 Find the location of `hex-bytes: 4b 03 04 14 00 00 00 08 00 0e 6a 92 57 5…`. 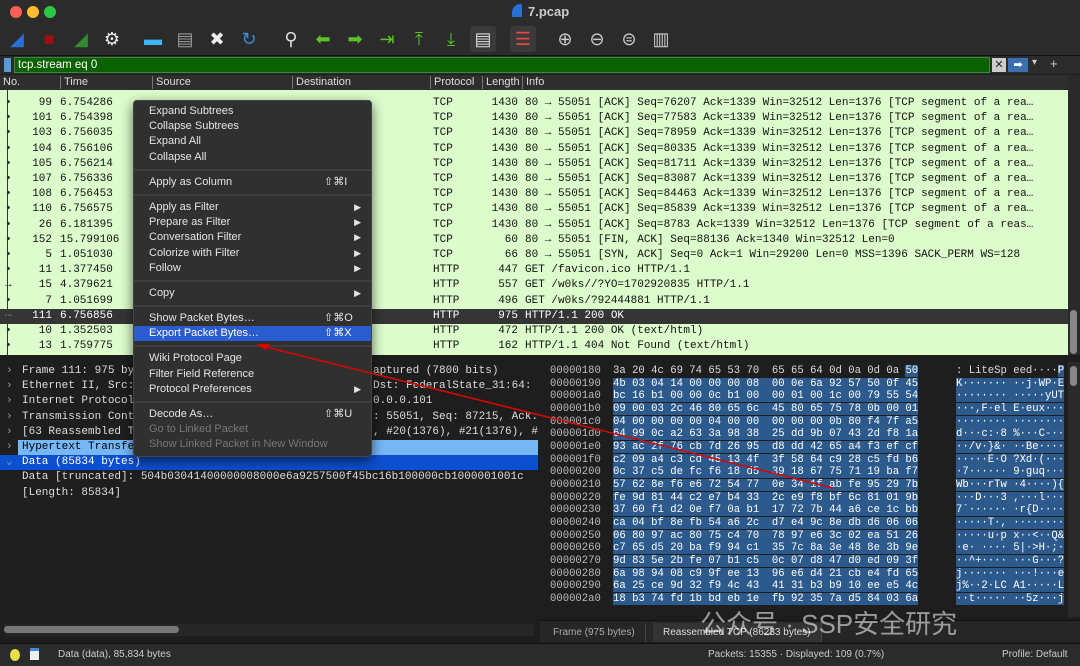

hex-bytes: 4b 03 04 14 00 00 00 08 00 0e 6a 92 57 5… is located at coordinates (766, 384).